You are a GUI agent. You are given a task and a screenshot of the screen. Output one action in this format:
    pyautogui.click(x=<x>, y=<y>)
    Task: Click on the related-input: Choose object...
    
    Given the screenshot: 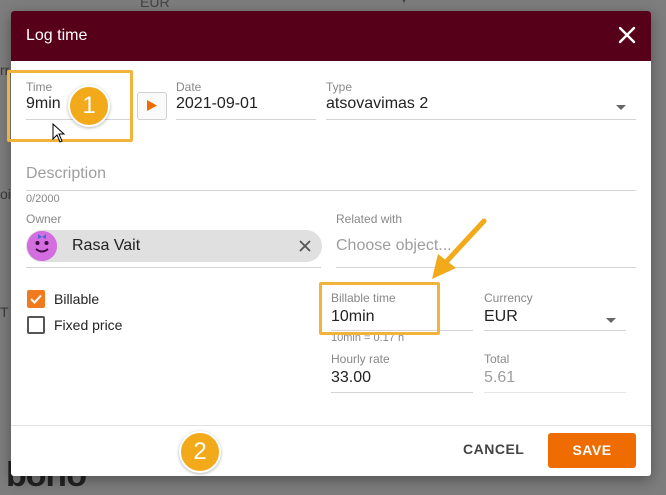 What is the action you would take?
    pyautogui.click(x=394, y=246)
    